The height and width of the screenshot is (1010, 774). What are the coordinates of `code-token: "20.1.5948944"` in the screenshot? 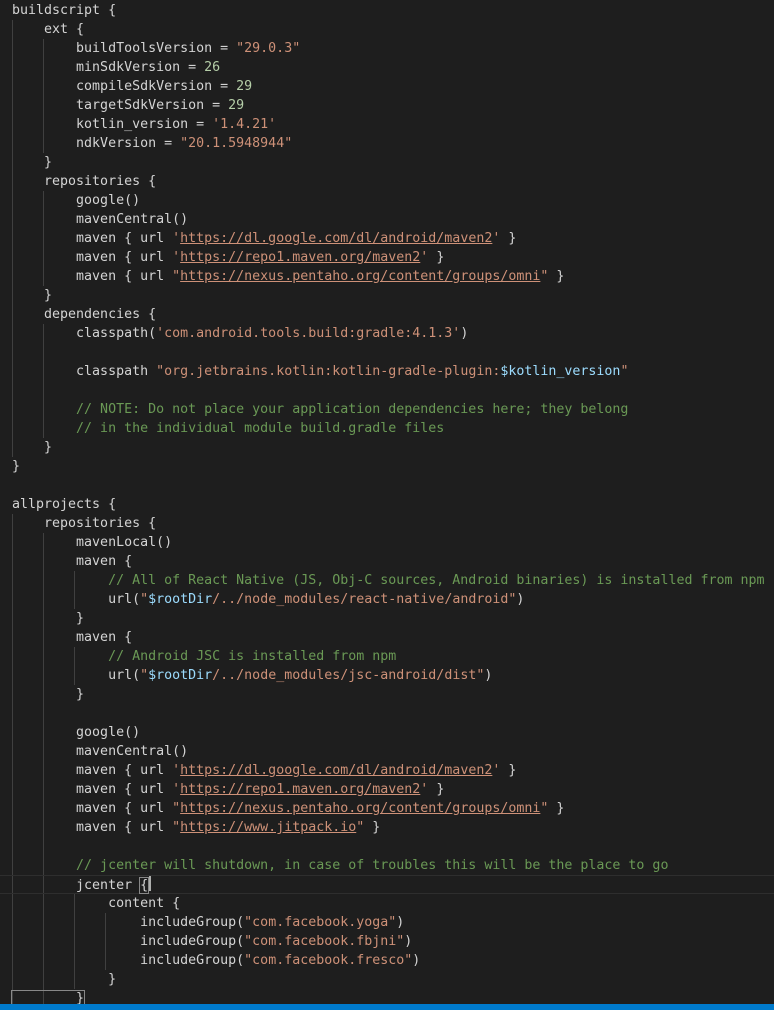 It's located at (236, 143).